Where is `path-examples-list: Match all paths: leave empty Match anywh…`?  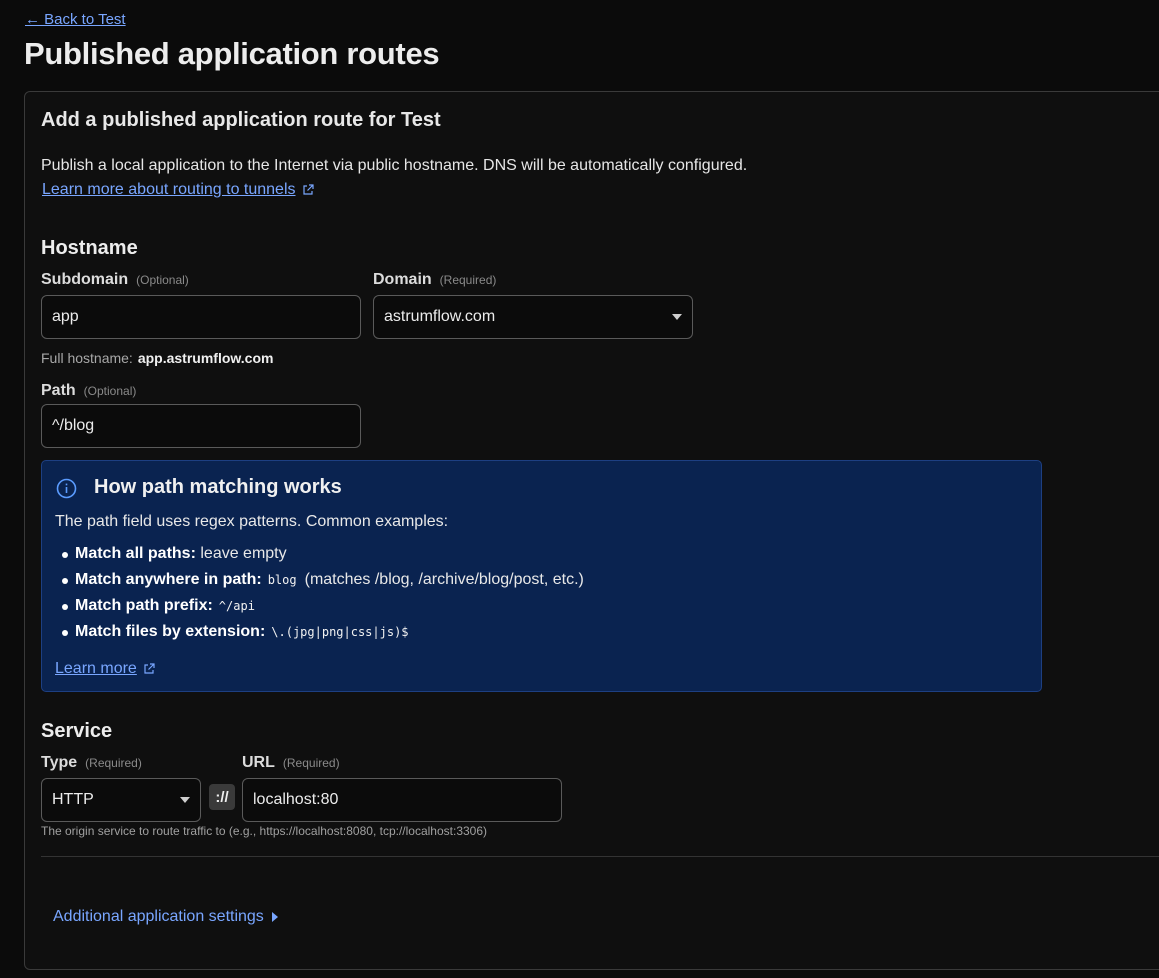 path-examples-list: Match all paths: leave empty Match anywh… is located at coordinates (319, 595).